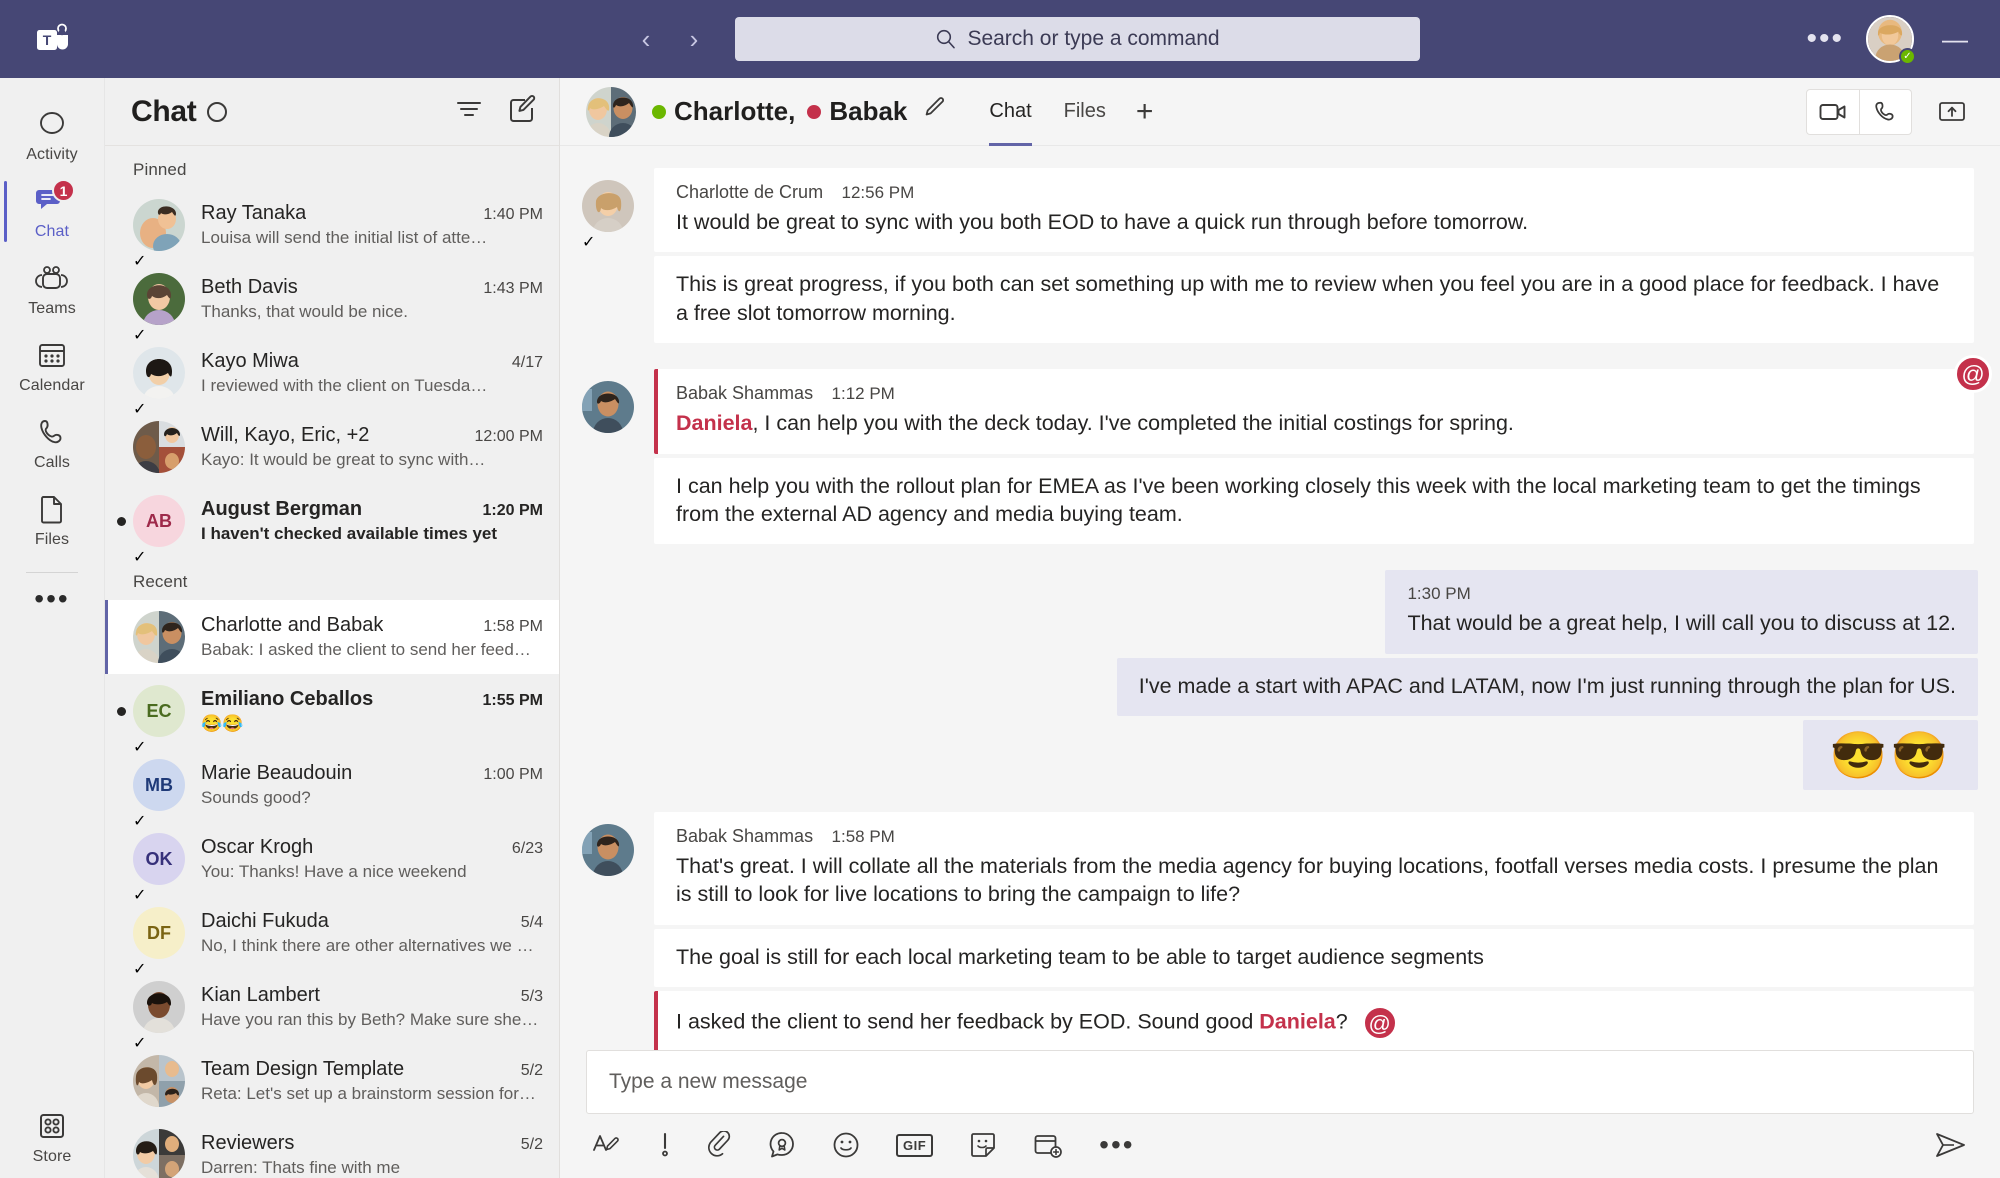  What do you see at coordinates (607, 1145) in the screenshot?
I see `format-text-icon` at bounding box center [607, 1145].